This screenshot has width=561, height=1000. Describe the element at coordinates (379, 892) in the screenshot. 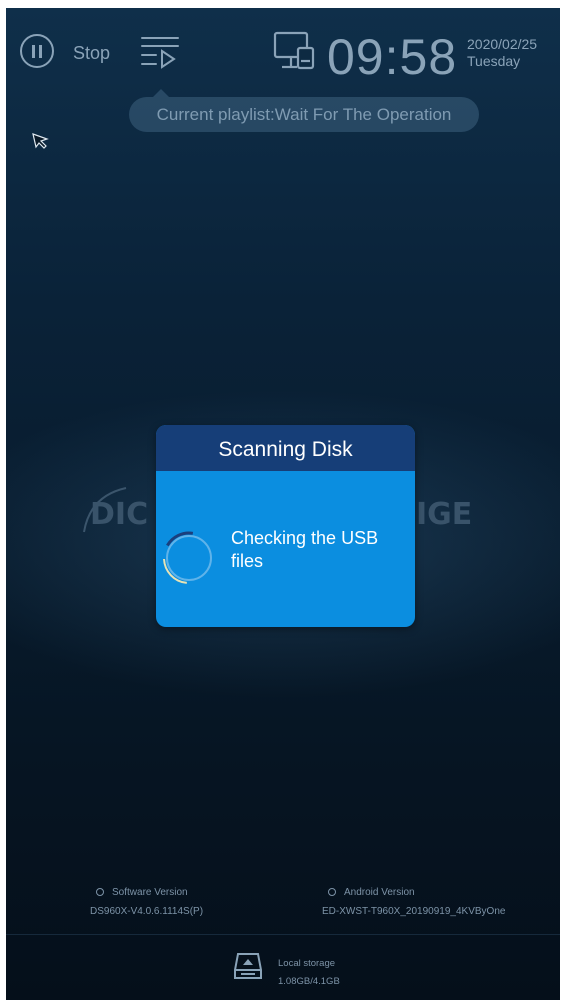

I see `android-version-label: Android Version` at that location.